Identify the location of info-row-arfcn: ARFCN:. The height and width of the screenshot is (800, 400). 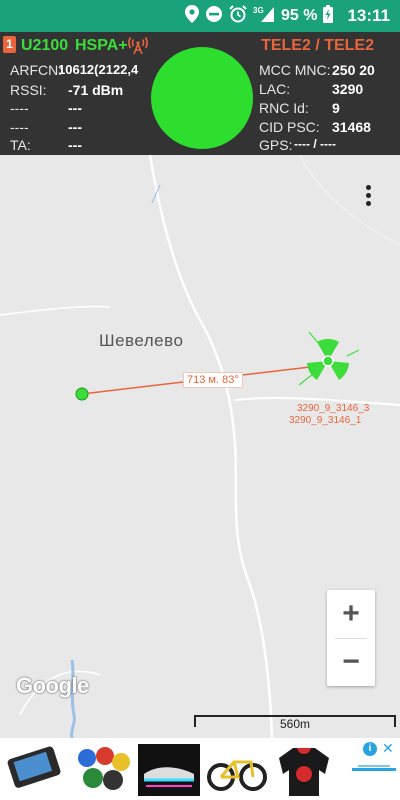
(36, 70).